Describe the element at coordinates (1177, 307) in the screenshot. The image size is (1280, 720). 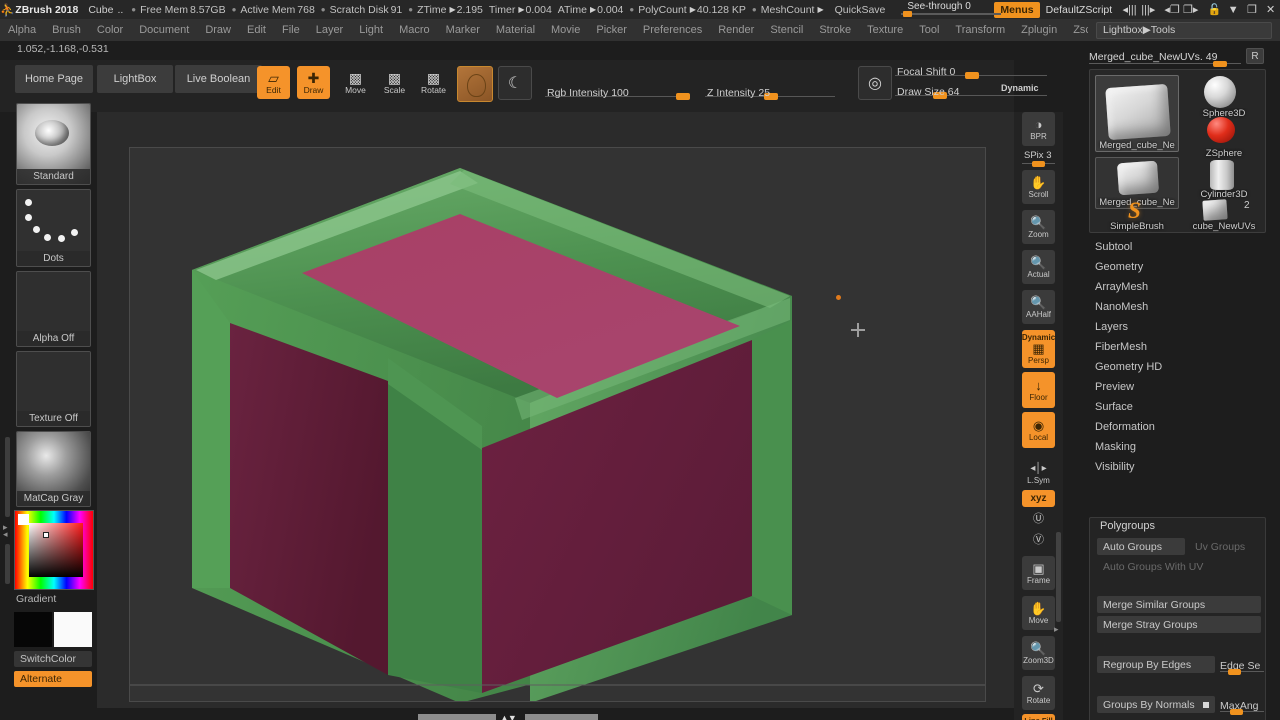
I see `subpalette-nanomesh: NanoMesh` at that location.